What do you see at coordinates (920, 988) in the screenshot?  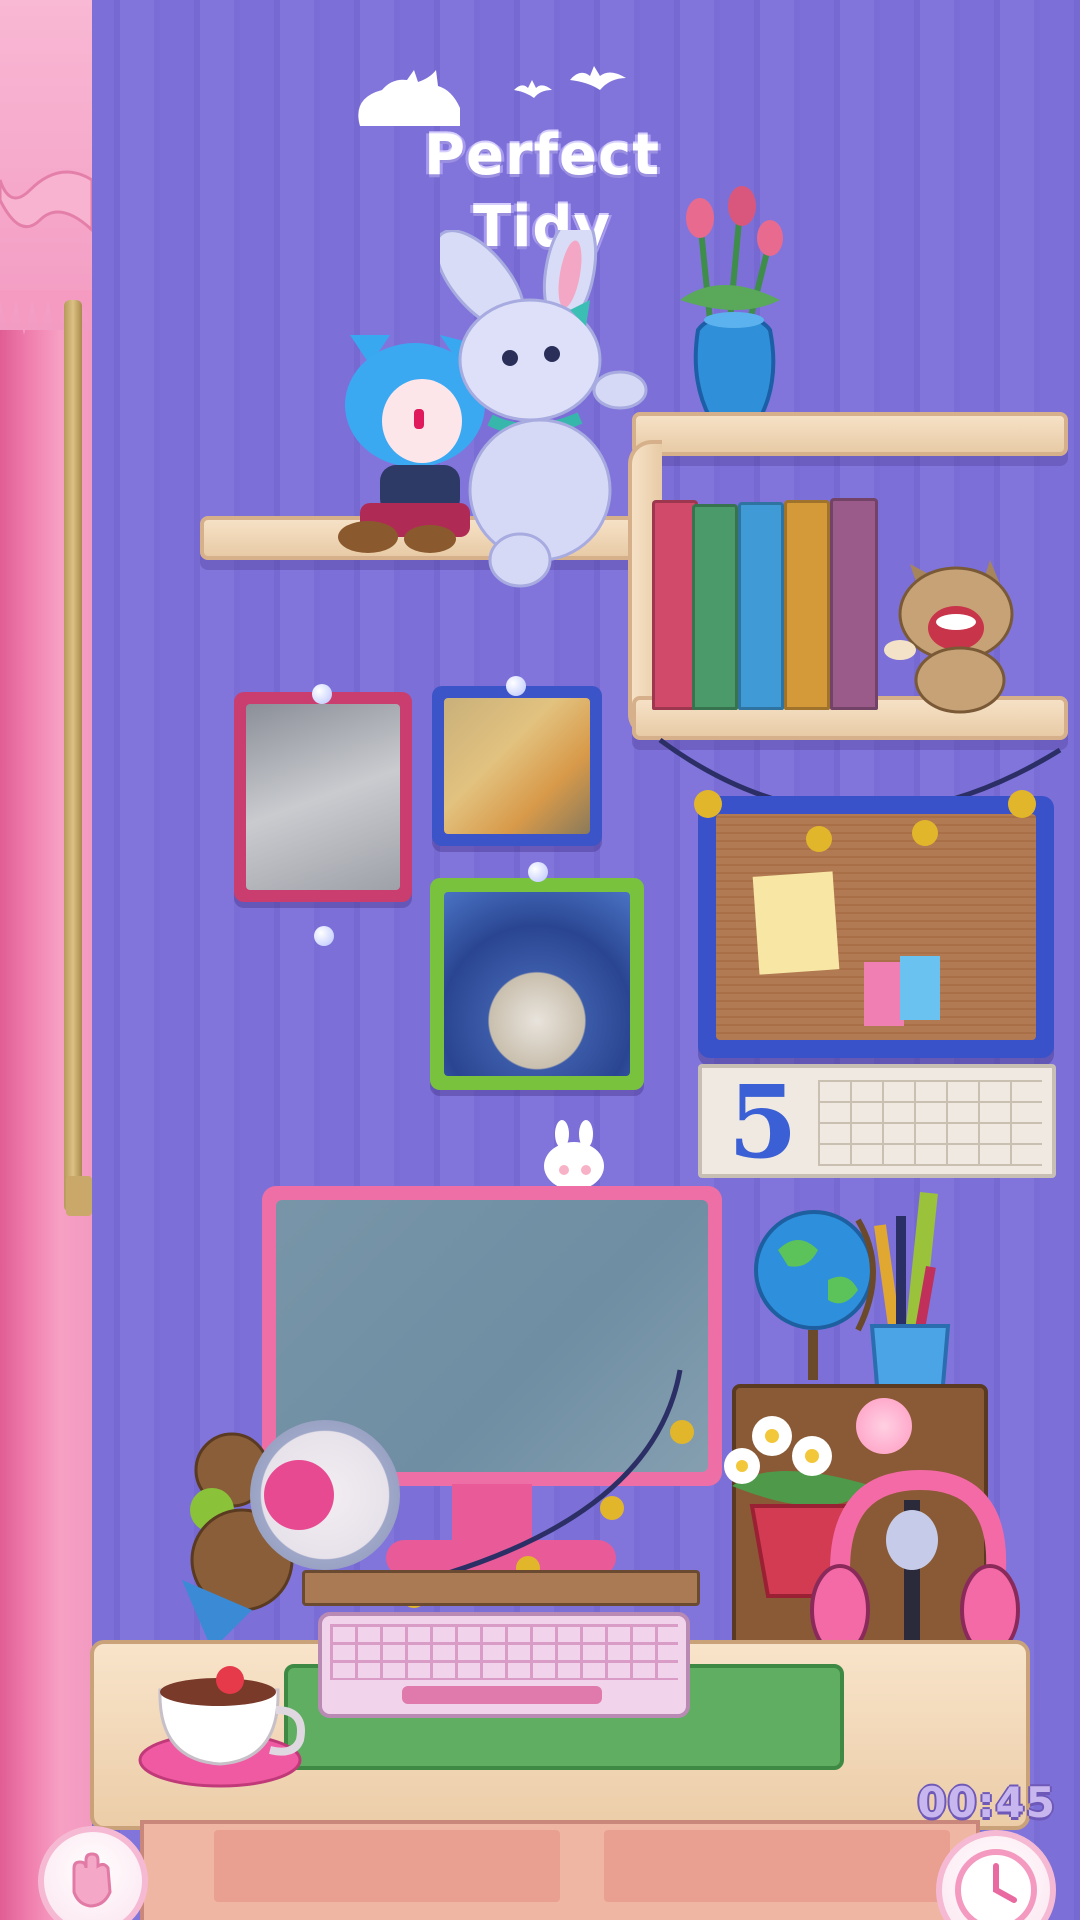 I see `bunny-card-blue` at bounding box center [920, 988].